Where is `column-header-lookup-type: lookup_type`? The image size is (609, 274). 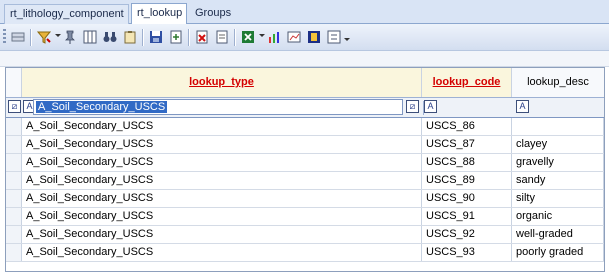 column-header-lookup-type: lookup_type is located at coordinates (222, 82).